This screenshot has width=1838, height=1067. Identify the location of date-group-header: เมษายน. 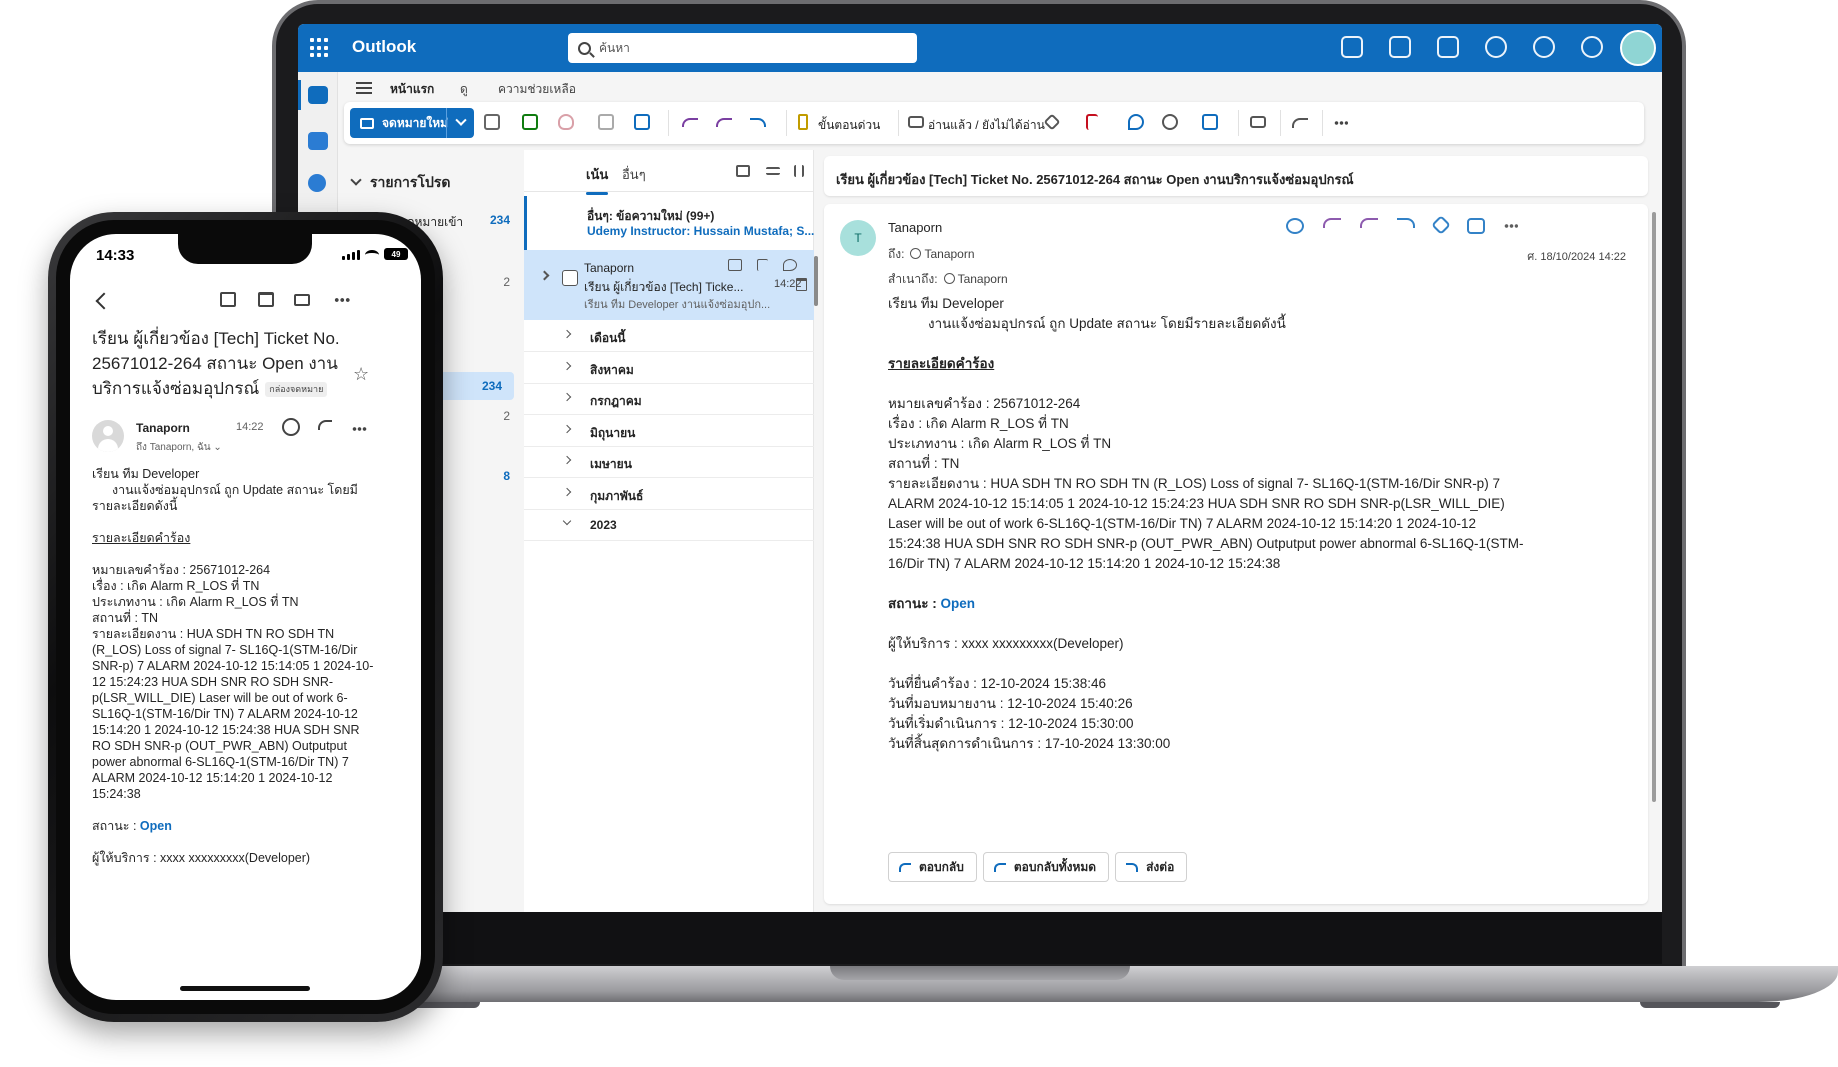
(669, 462).